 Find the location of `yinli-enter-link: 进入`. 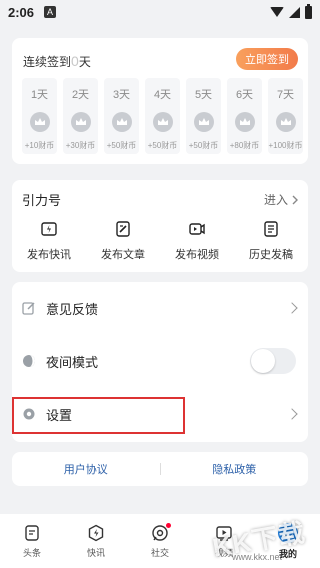

yinli-enter-link: 进入 is located at coordinates (281, 199).